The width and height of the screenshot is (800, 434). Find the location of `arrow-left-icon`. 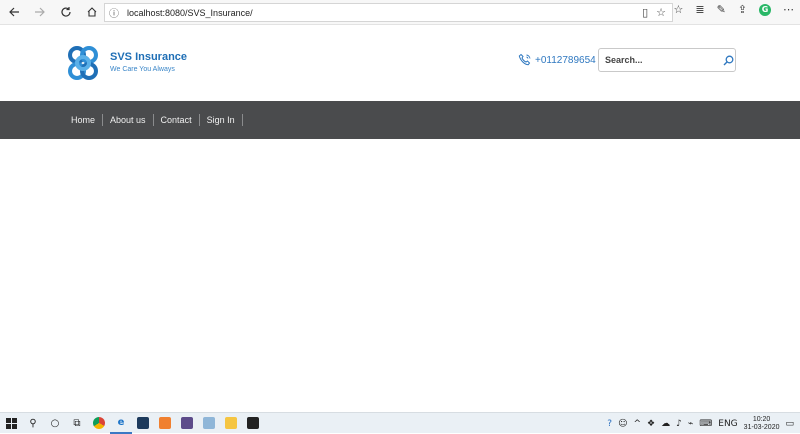

arrow-left-icon is located at coordinates (14, 12).